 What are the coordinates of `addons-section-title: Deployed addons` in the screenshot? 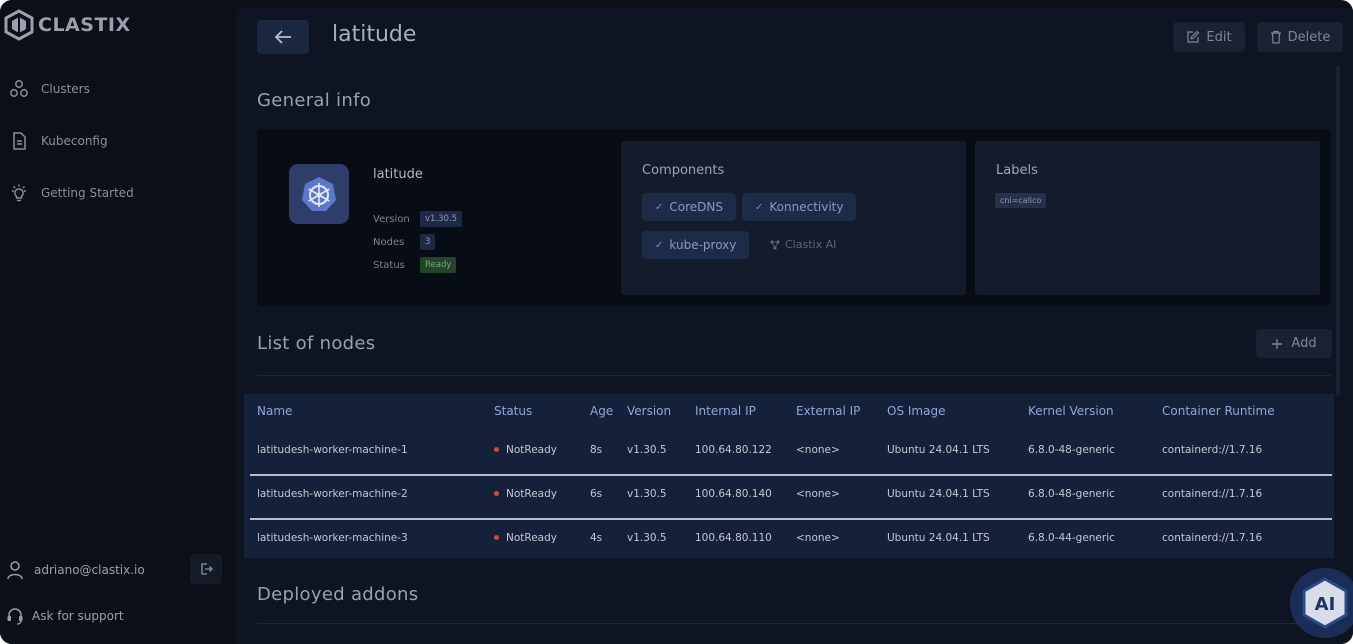 It's located at (338, 594).